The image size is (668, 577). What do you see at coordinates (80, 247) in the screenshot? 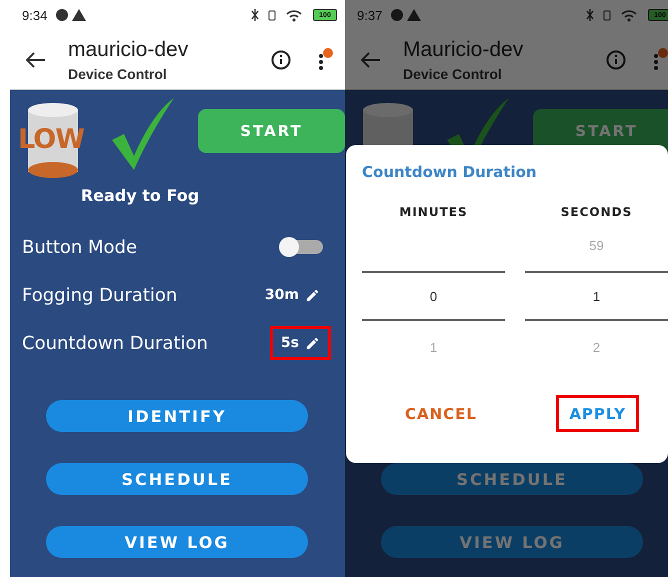
I see `setting-label: Button Mode` at bounding box center [80, 247].